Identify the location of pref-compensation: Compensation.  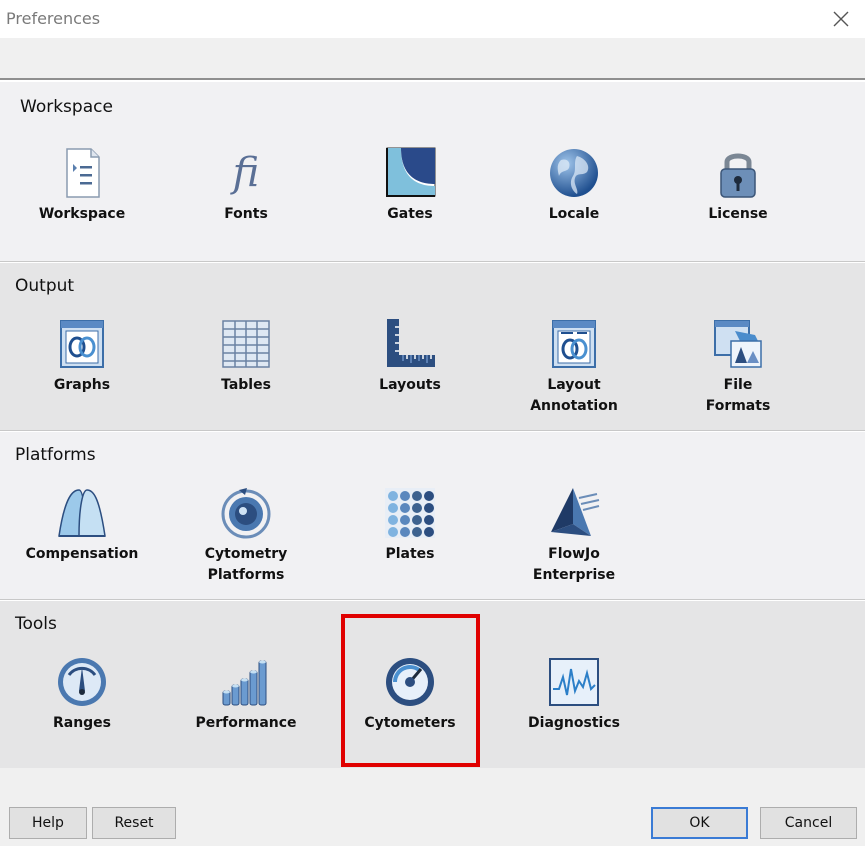
(82, 525).